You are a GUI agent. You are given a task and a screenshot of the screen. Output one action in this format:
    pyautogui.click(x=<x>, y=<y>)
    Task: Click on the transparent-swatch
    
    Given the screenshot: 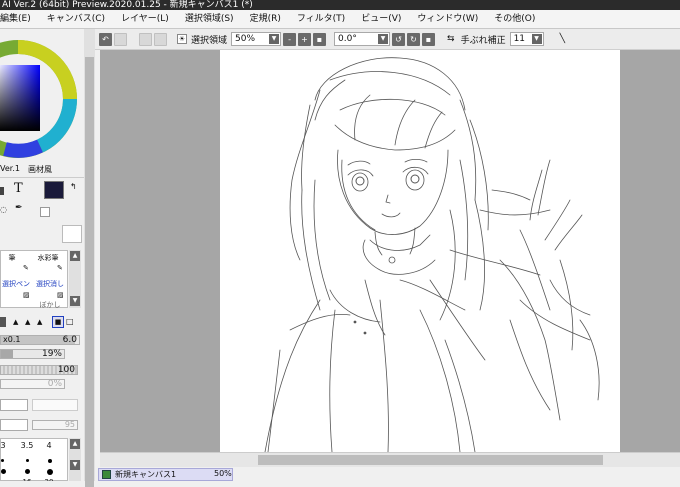 What is the action you would take?
    pyautogui.click(x=45, y=212)
    